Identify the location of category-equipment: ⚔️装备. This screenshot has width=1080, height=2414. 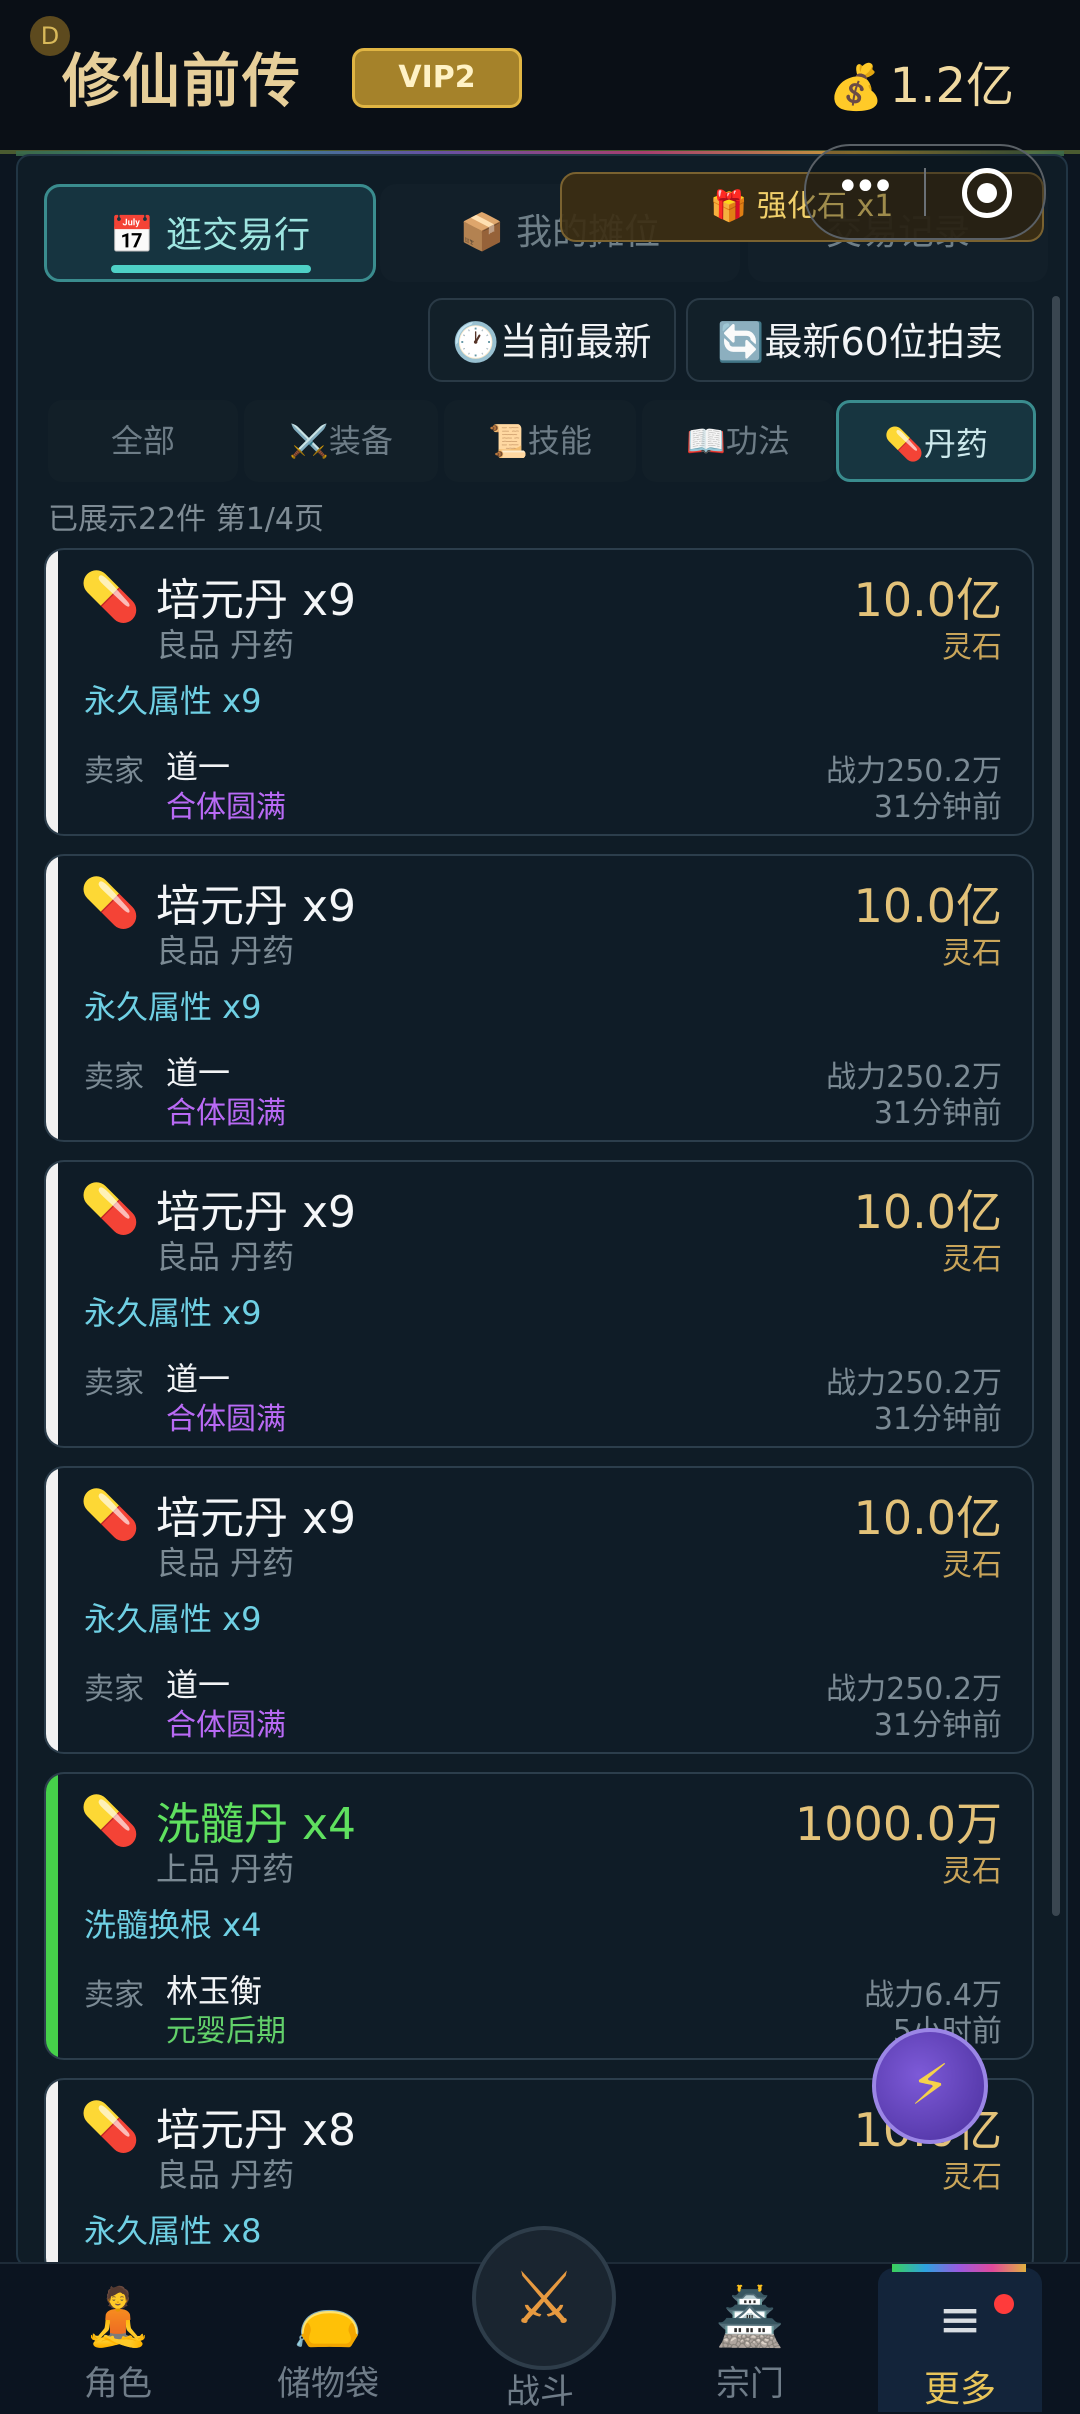
(341, 441).